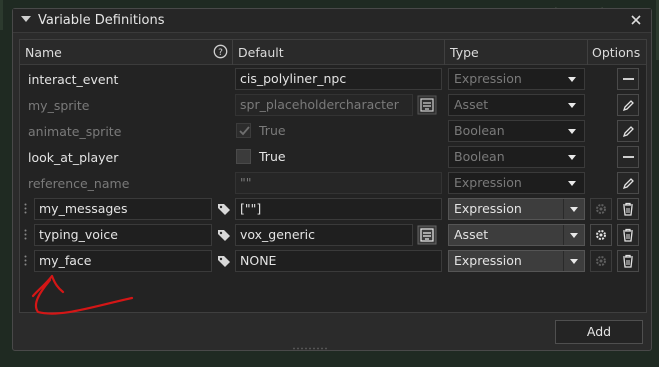 This screenshot has height=367, width=659. I want to click on help-icon: ?, so click(220, 51).